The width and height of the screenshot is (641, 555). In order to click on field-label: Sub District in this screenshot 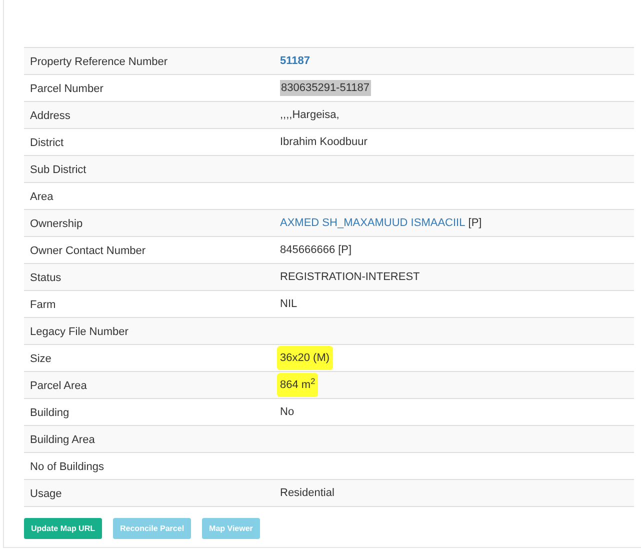, I will do `click(58, 170)`.